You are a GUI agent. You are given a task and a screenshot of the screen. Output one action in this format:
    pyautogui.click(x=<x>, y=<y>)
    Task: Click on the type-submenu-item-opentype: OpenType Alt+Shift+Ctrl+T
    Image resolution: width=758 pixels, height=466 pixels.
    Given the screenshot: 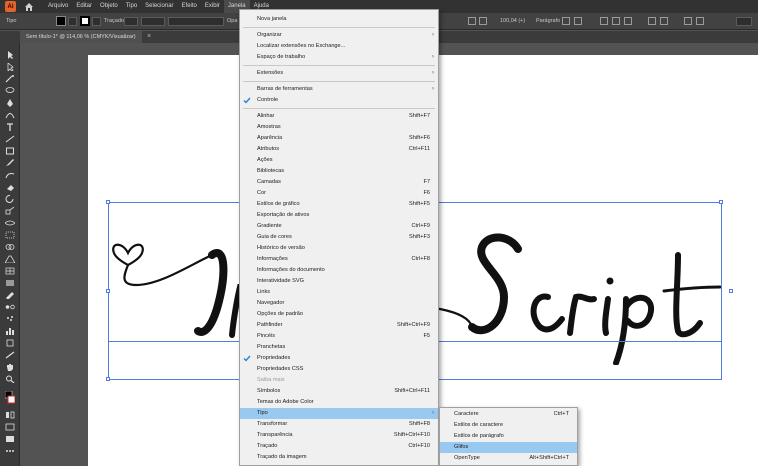 What is the action you would take?
    pyautogui.click(x=508, y=458)
    